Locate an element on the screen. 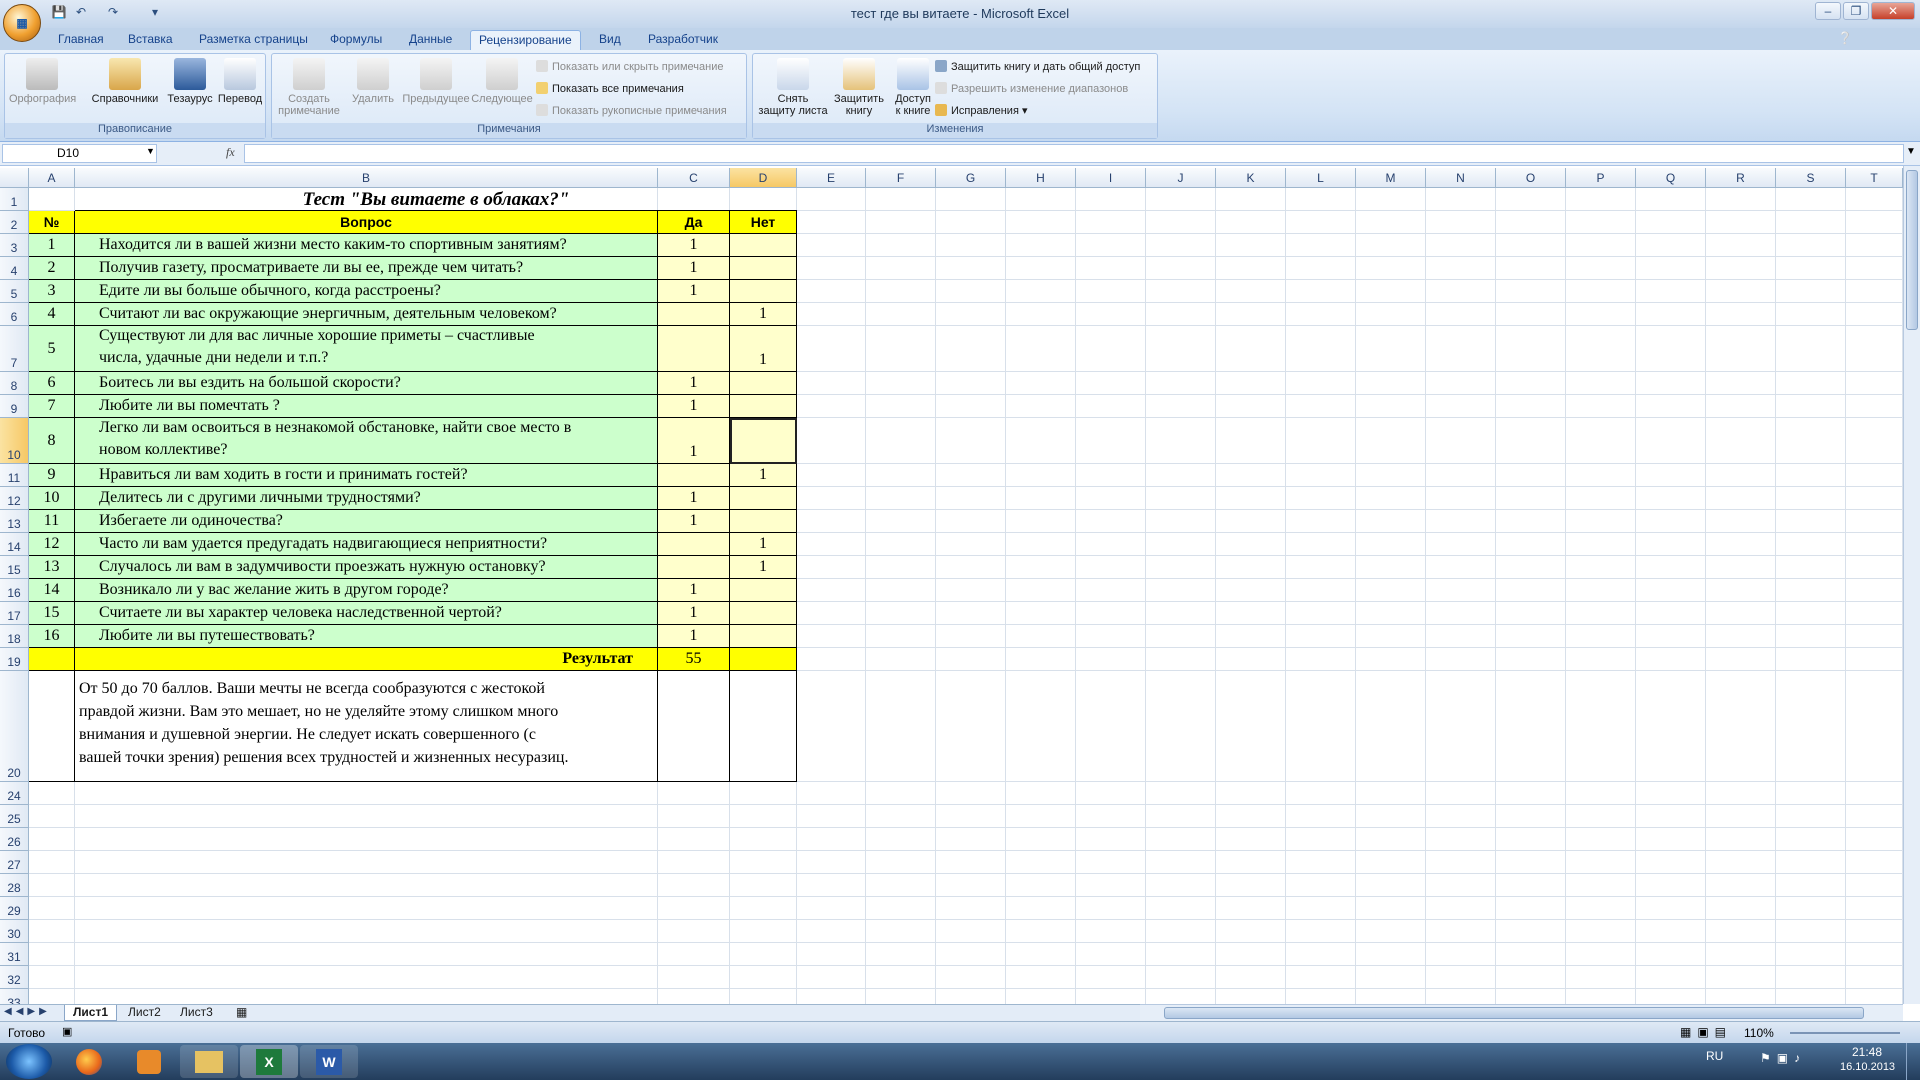 Image resolution: width=1920 pixels, height=1080 pixels. sheet-tab-2: Лист2 is located at coordinates (144, 1013).